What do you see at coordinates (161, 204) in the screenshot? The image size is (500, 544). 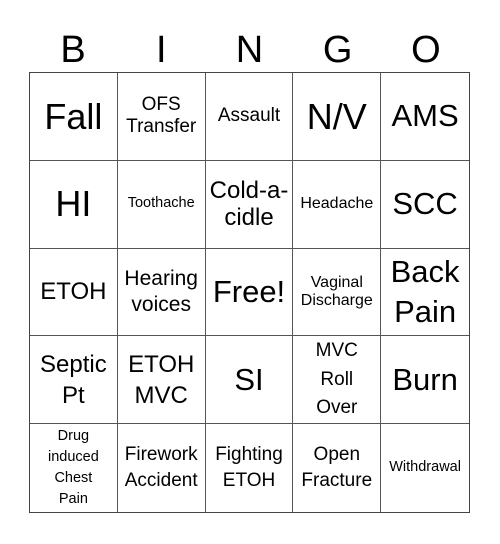 I see `bingo-cell: Toothache` at bounding box center [161, 204].